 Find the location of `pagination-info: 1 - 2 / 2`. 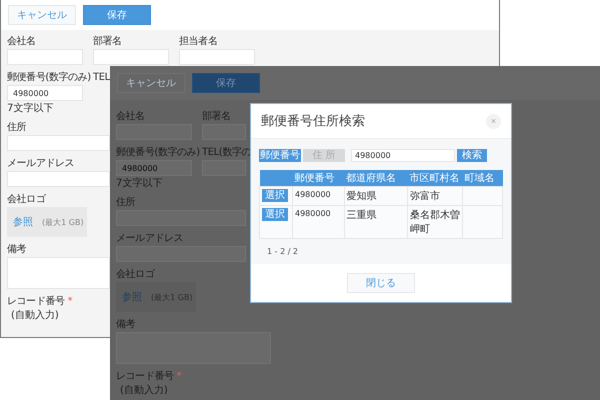

pagination-info: 1 - 2 / 2 is located at coordinates (283, 251).